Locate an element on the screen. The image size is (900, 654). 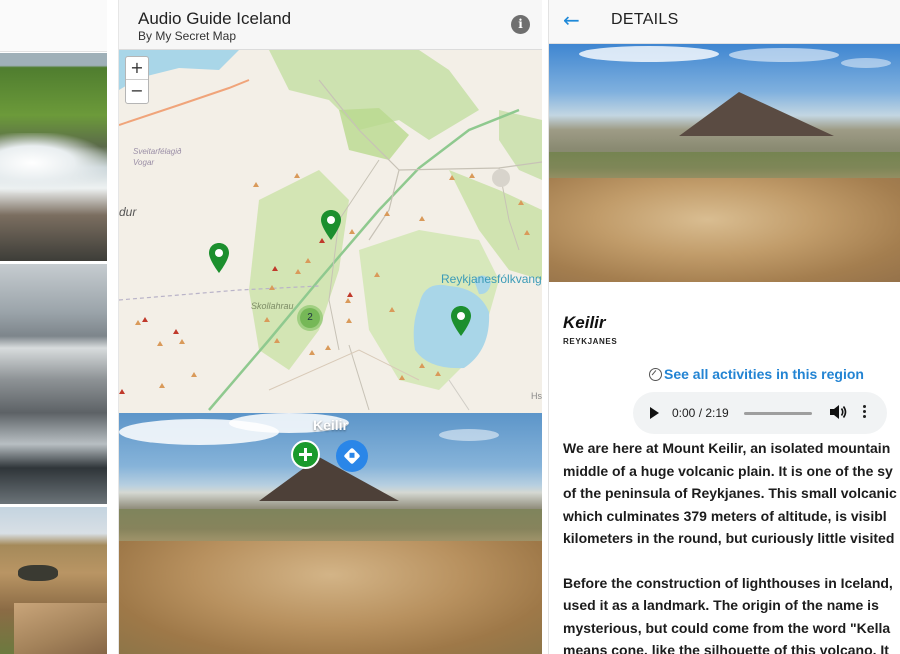
play-icon is located at coordinates (654, 413).